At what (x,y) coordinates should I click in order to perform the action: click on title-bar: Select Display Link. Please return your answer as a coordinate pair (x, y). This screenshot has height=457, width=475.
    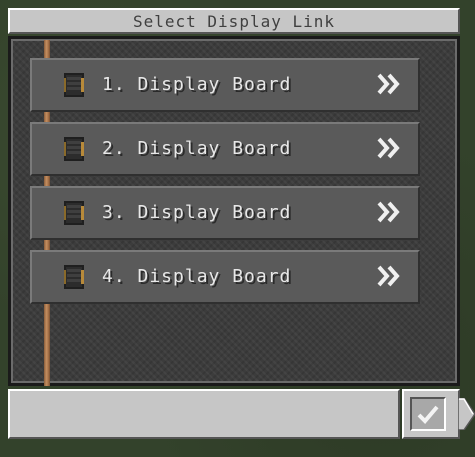
    Looking at the image, I should click on (234, 21).